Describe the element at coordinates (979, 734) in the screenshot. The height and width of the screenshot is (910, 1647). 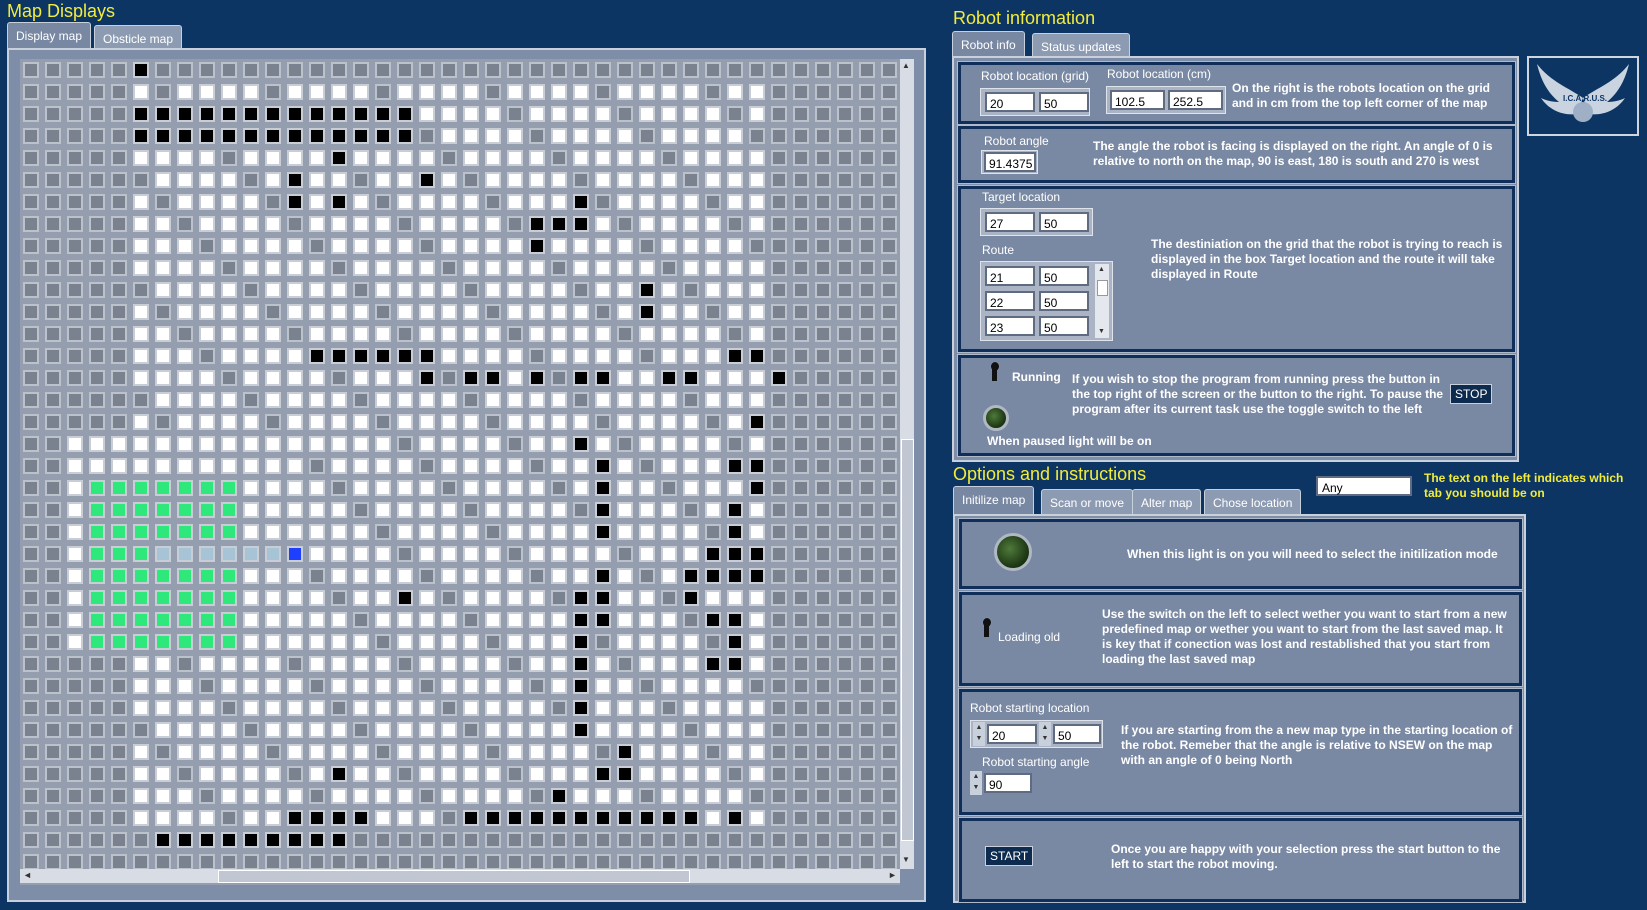
I see `start-x-spinner: ▲ ▼` at that location.